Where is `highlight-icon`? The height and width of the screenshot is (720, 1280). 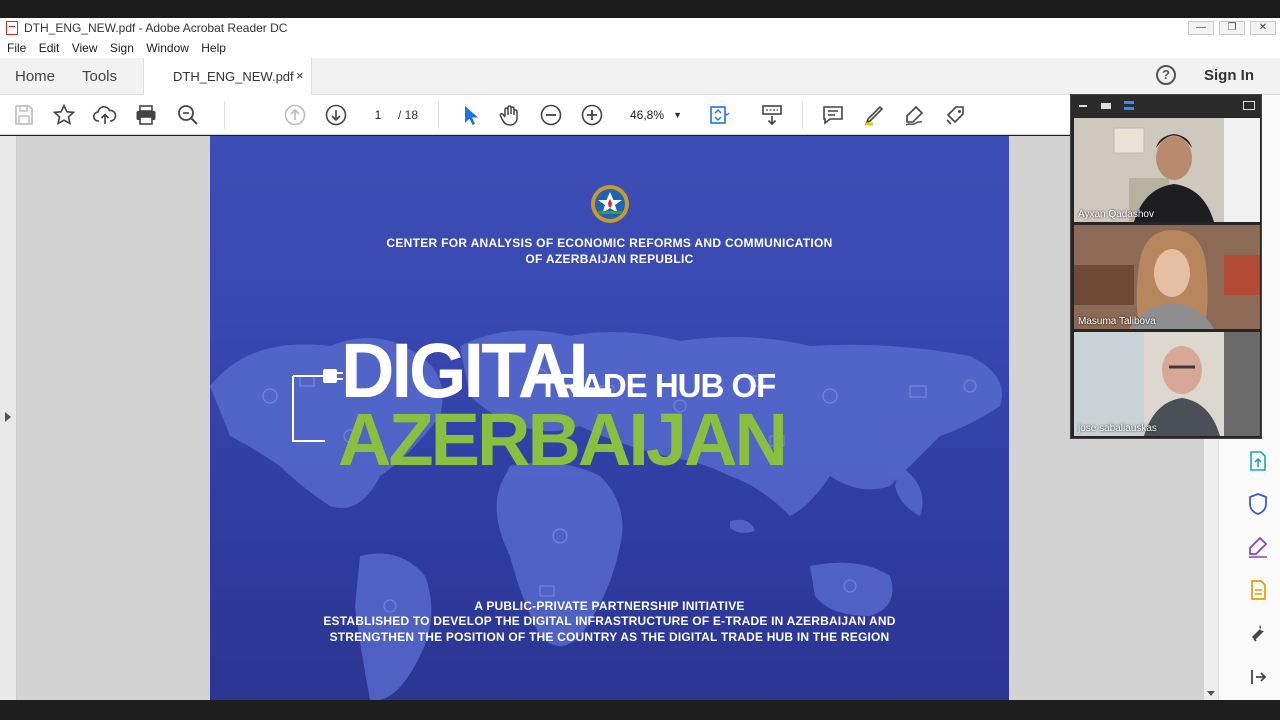
highlight-icon is located at coordinates (874, 115).